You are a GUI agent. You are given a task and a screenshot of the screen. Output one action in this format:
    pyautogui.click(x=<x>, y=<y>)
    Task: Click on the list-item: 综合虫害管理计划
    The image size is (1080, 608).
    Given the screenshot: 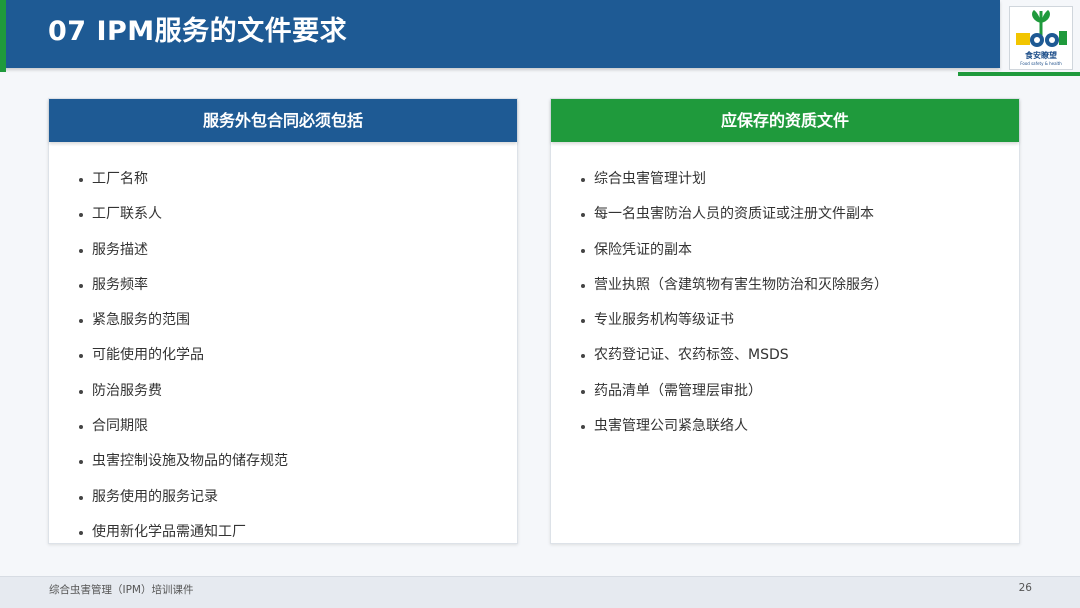 What is the action you would take?
    pyautogui.click(x=800, y=179)
    